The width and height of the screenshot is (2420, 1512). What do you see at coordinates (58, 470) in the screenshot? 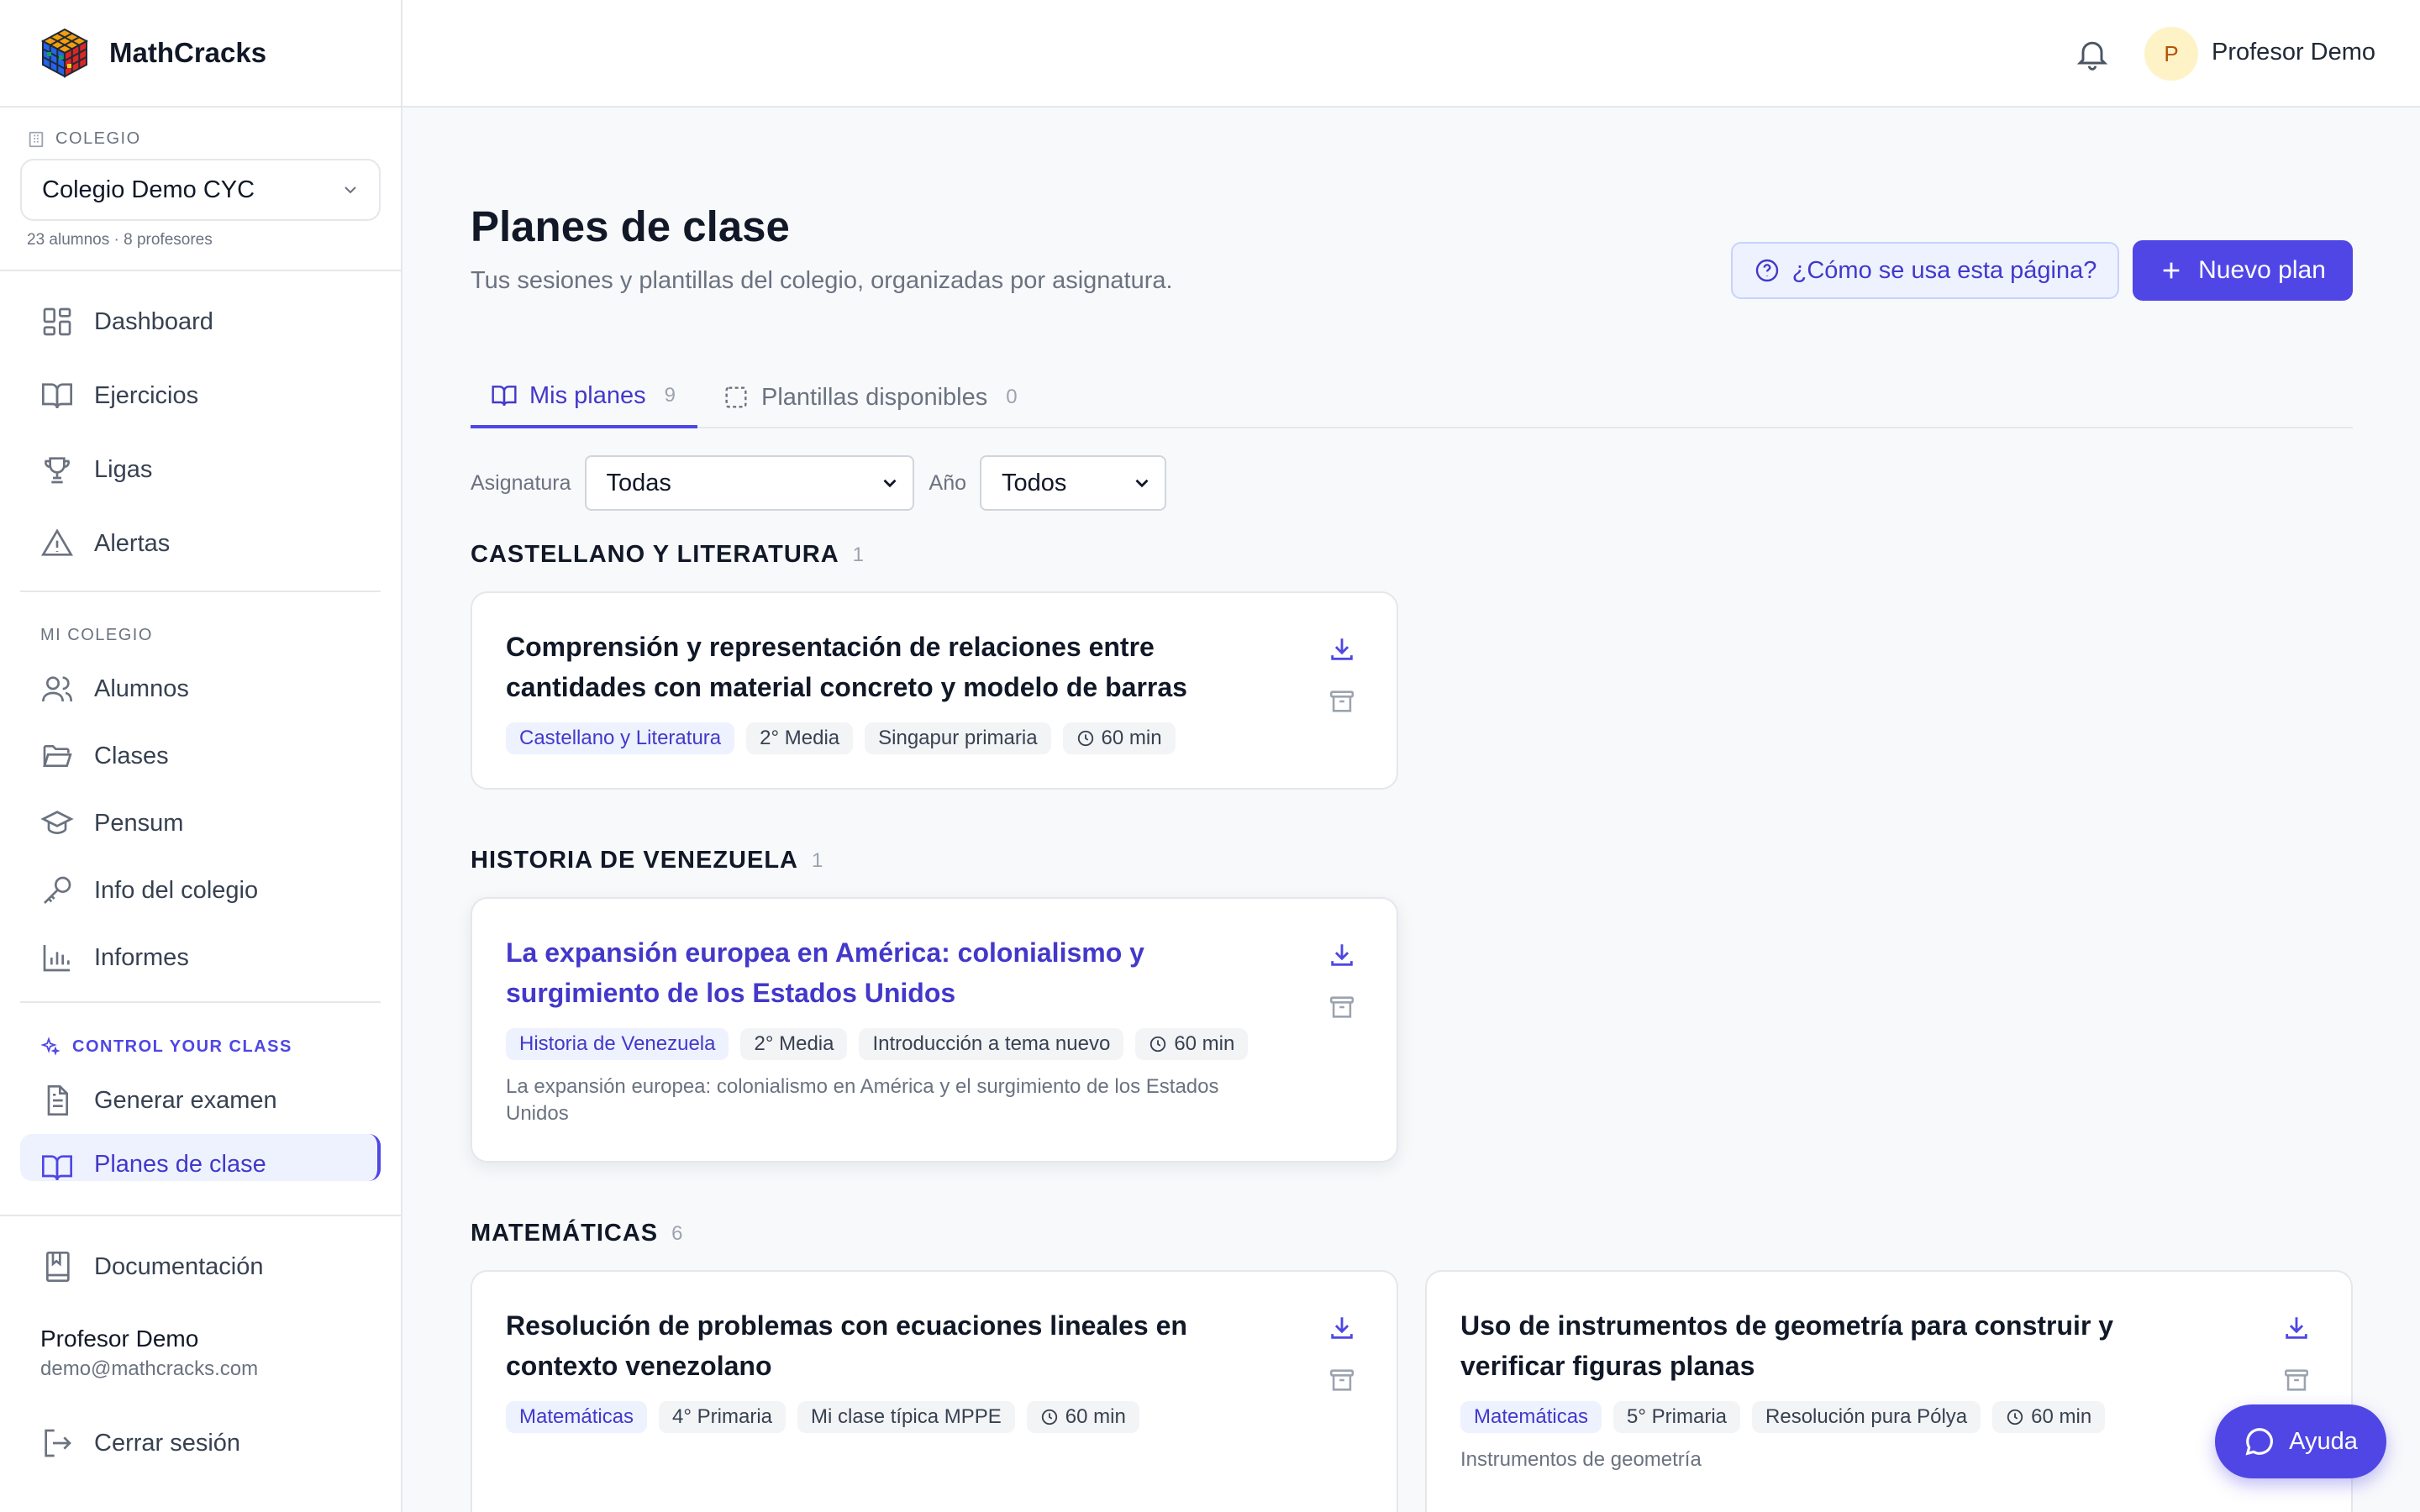
I see `trophy-icon` at bounding box center [58, 470].